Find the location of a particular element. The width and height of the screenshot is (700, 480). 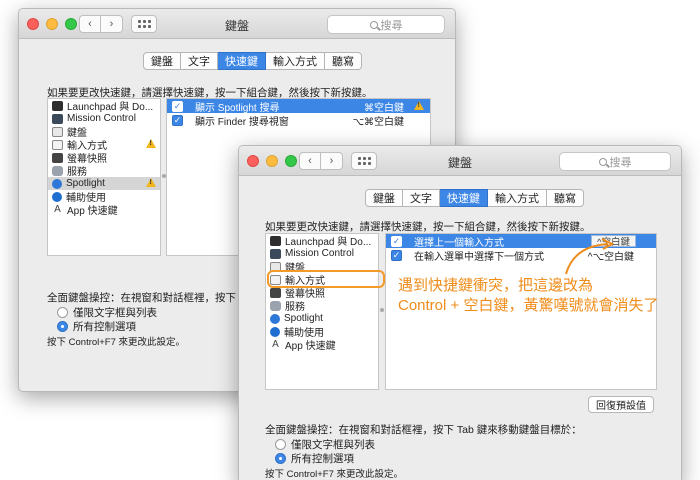

shortcut-row: ✓ 顯示 Finder 搜尋視窗 ⌥⌘空白鍵 is located at coordinates (298, 120).